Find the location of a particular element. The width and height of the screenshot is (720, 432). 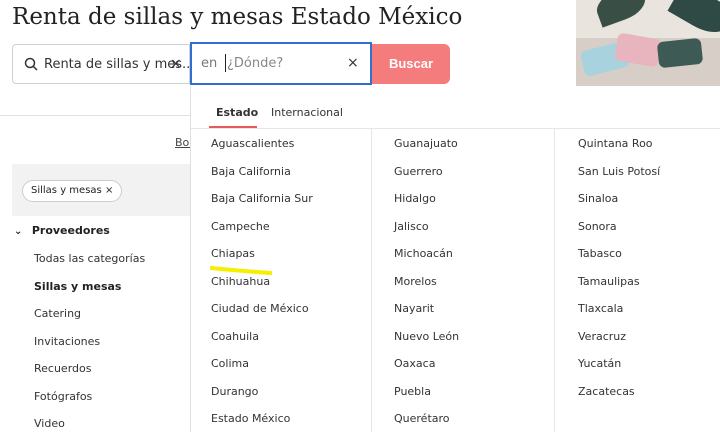

state-option: Hidalgo is located at coordinates (415, 198).